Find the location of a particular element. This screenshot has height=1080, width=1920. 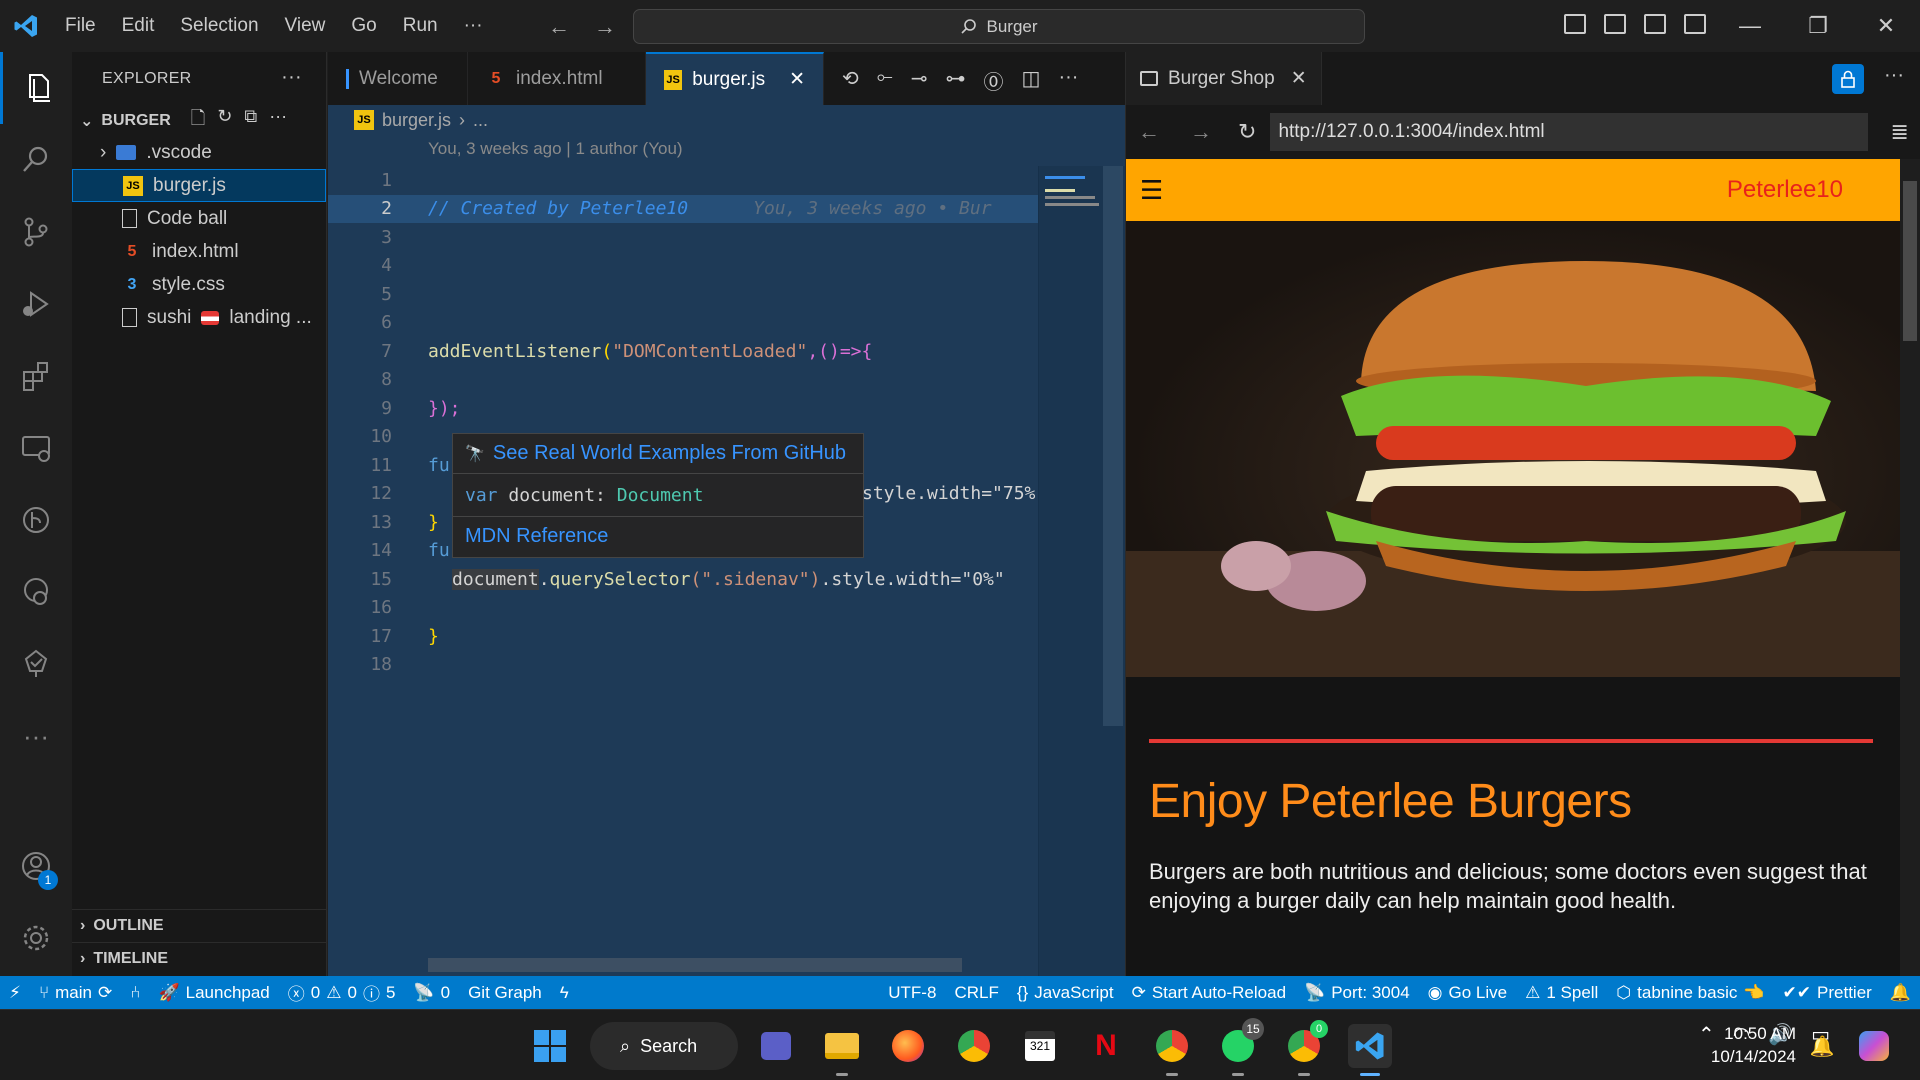

chrome-second-icon: 0 is located at coordinates (1305, 1048).